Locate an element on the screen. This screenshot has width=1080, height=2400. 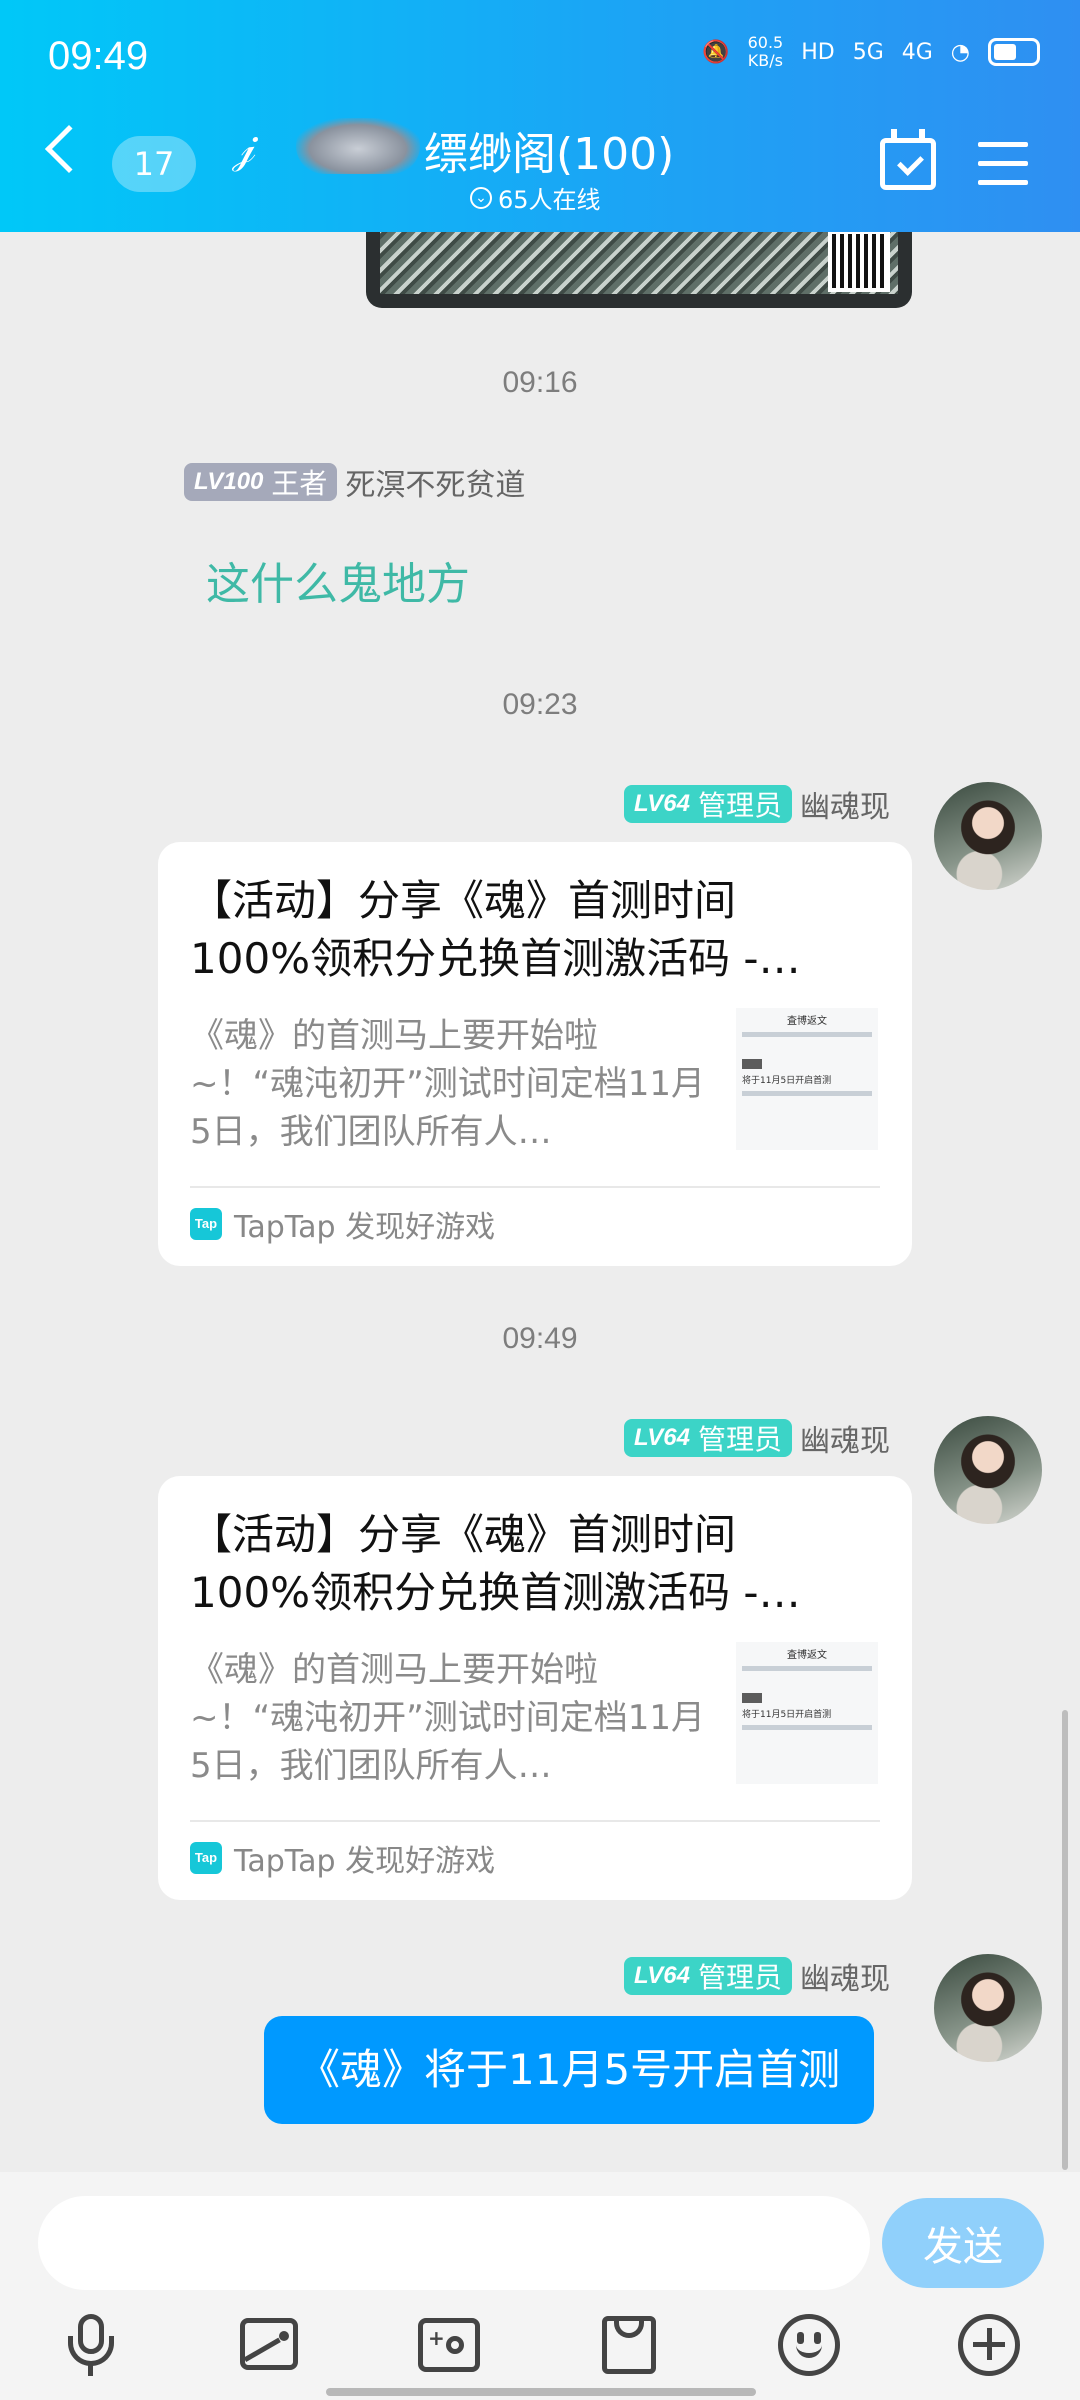
chevron-down-icon: ⌄ is located at coordinates (481, 197).